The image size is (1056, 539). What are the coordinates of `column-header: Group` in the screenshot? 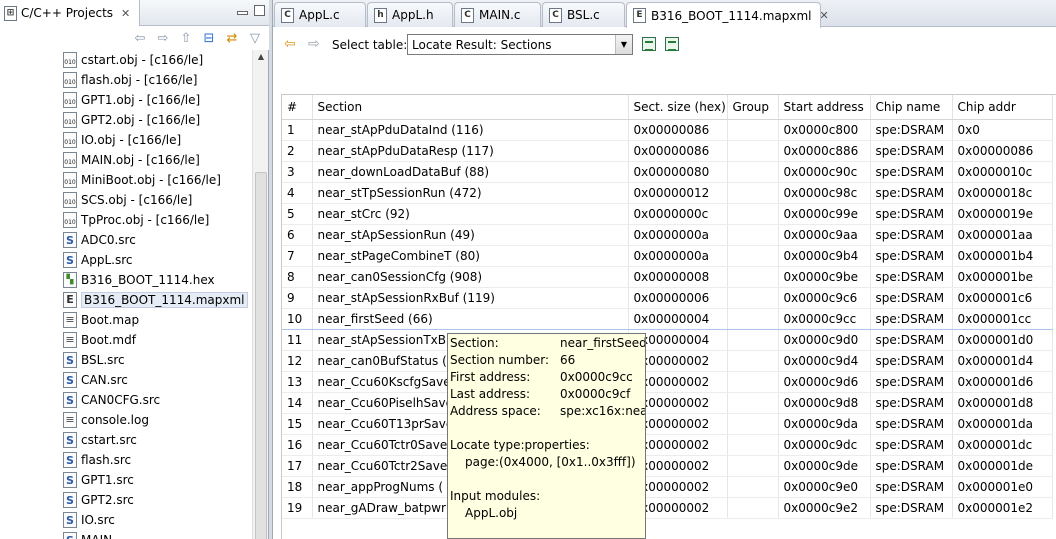 It's located at (753, 107).